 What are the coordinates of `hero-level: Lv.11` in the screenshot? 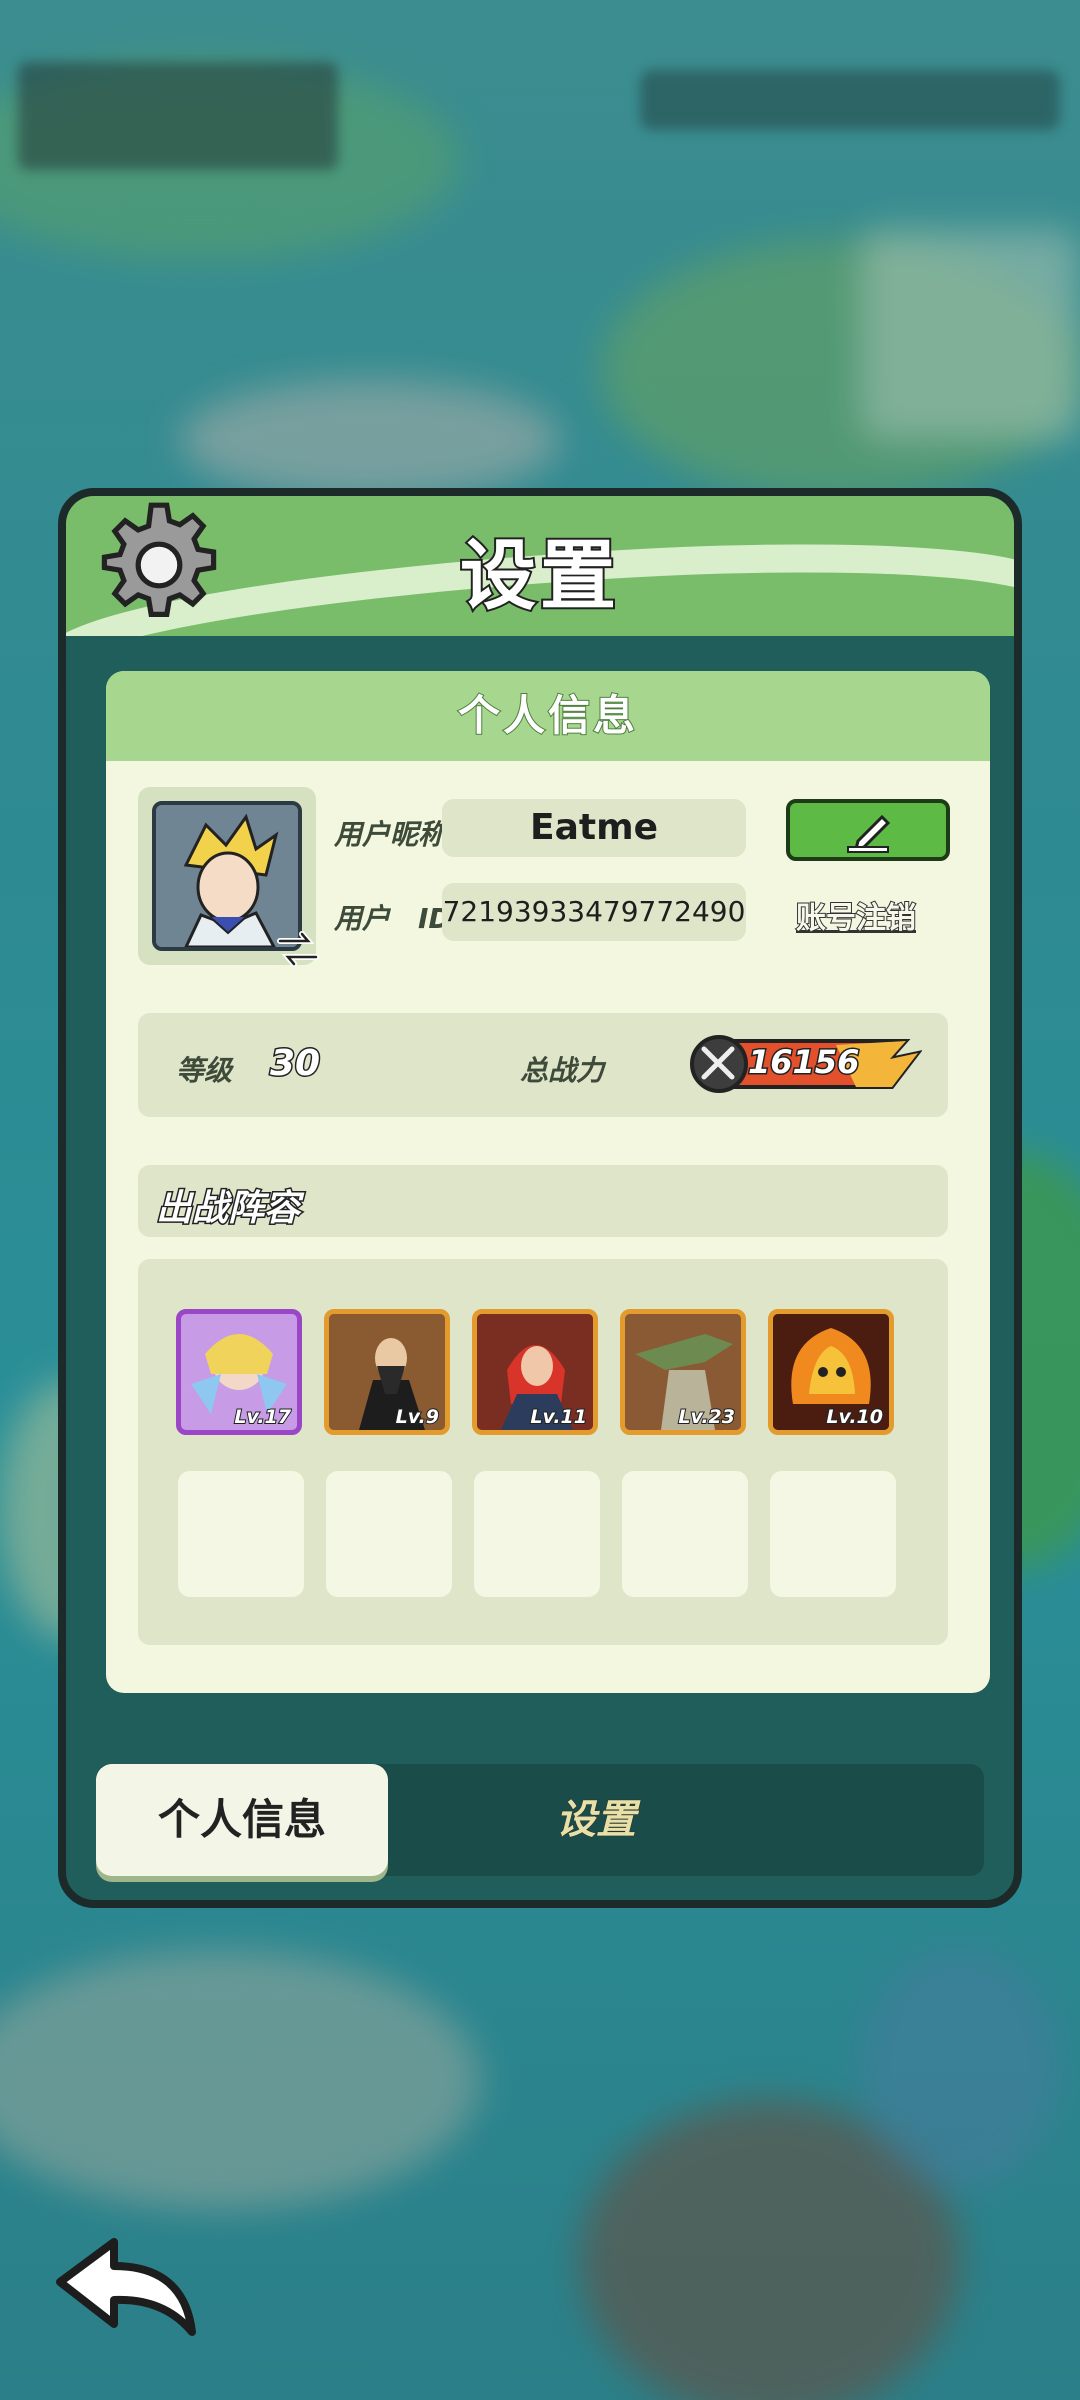 It's located at (558, 1417).